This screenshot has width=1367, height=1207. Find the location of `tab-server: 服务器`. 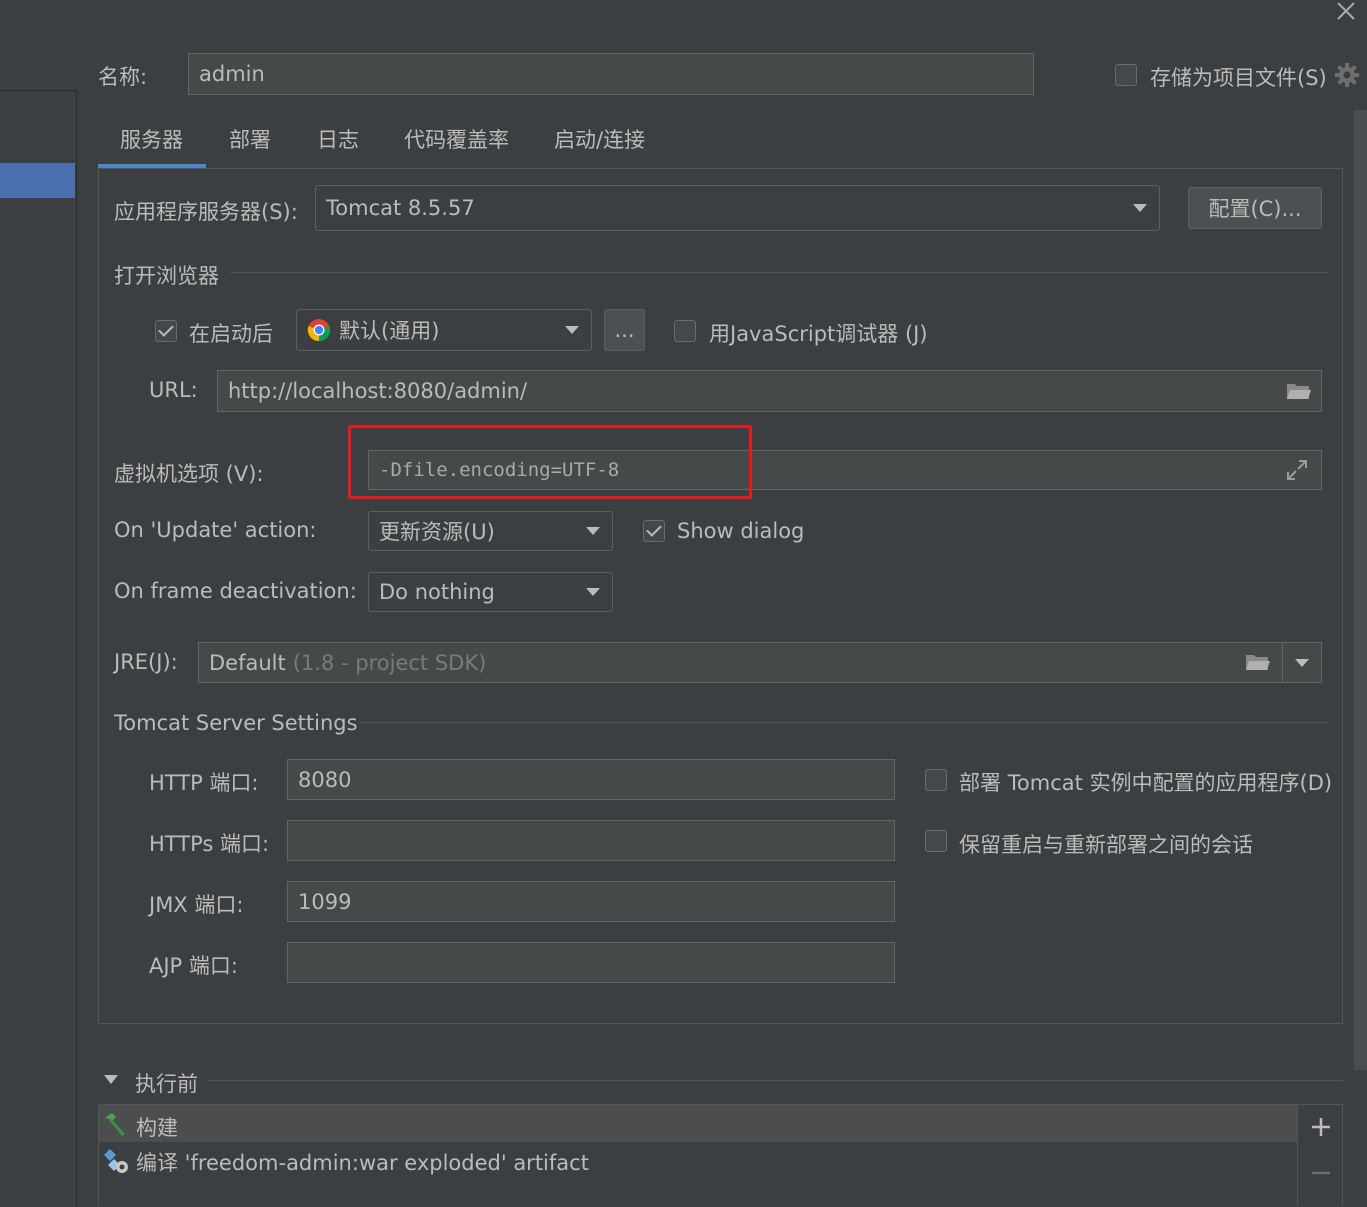

tab-server: 服务器 is located at coordinates (151, 139).